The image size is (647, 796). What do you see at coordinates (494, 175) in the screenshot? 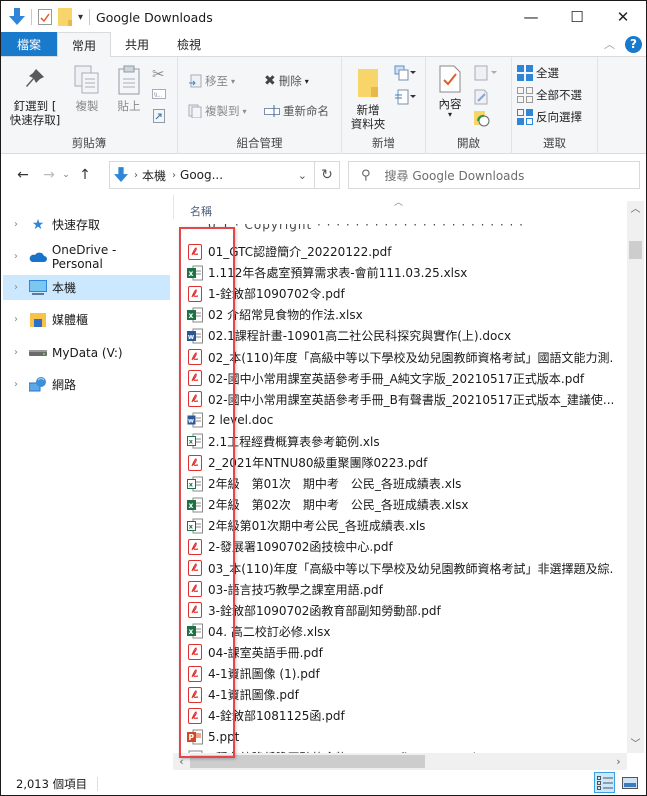
I see `search-input: ⚲ 搜尋 Google Downloads` at bounding box center [494, 175].